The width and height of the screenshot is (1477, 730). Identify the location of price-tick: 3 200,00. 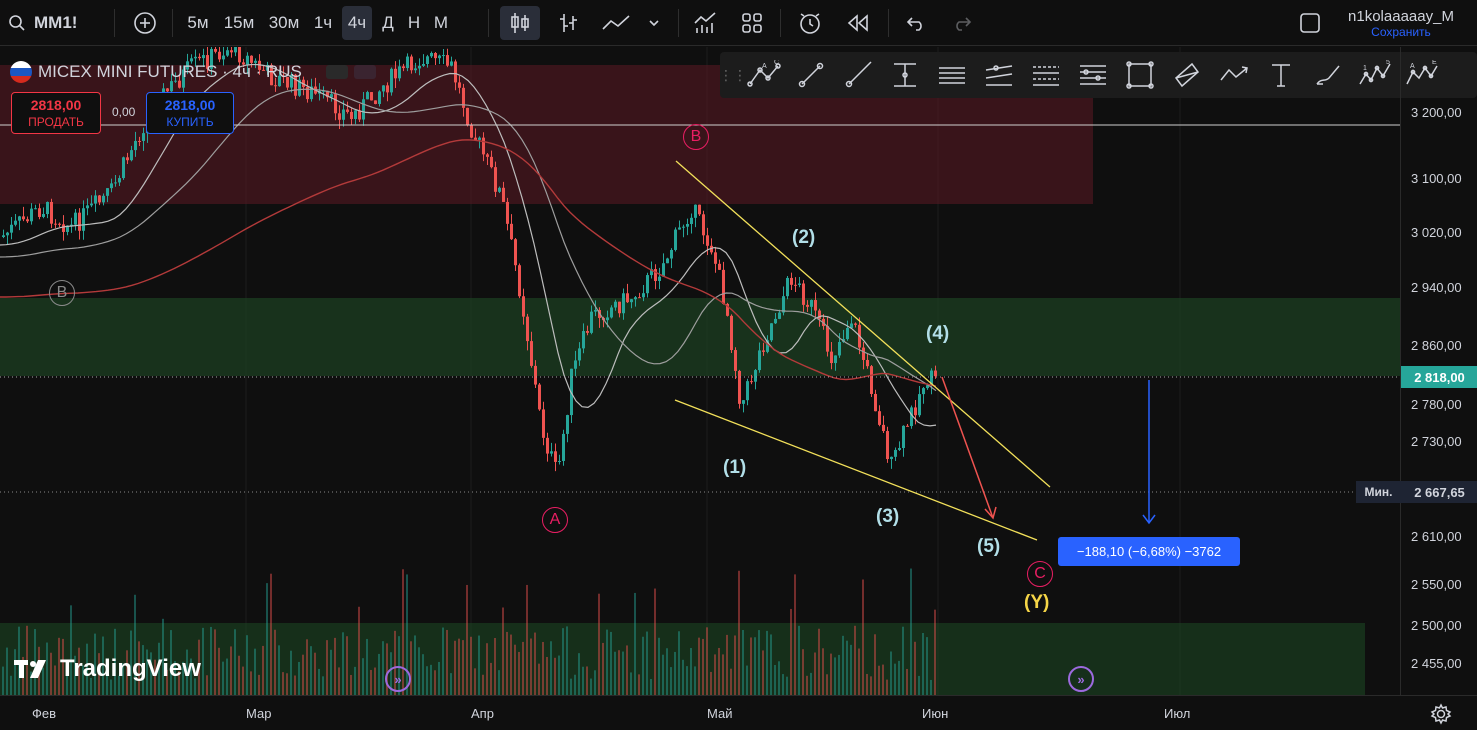
(1436, 112).